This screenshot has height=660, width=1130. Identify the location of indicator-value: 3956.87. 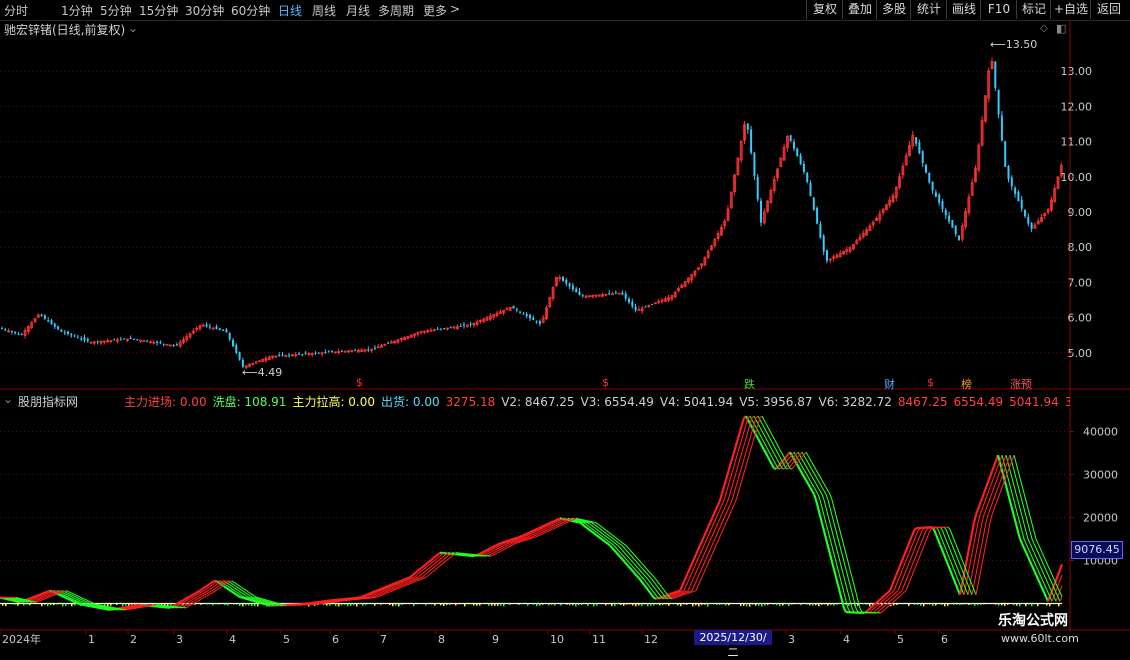
(1067, 401).